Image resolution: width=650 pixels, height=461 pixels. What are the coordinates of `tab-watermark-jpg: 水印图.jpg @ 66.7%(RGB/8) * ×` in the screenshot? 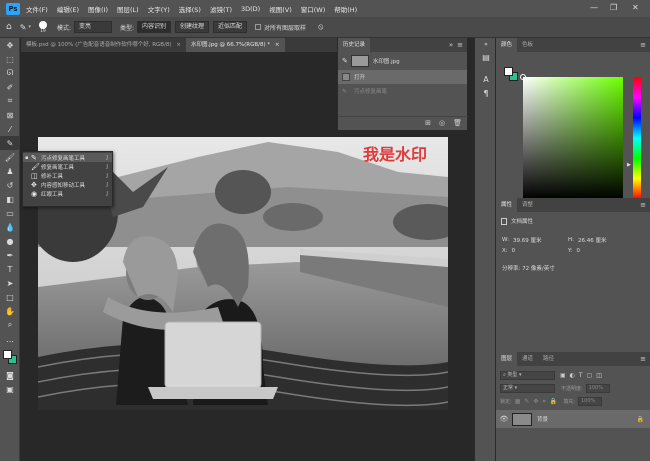 It's located at (235, 45).